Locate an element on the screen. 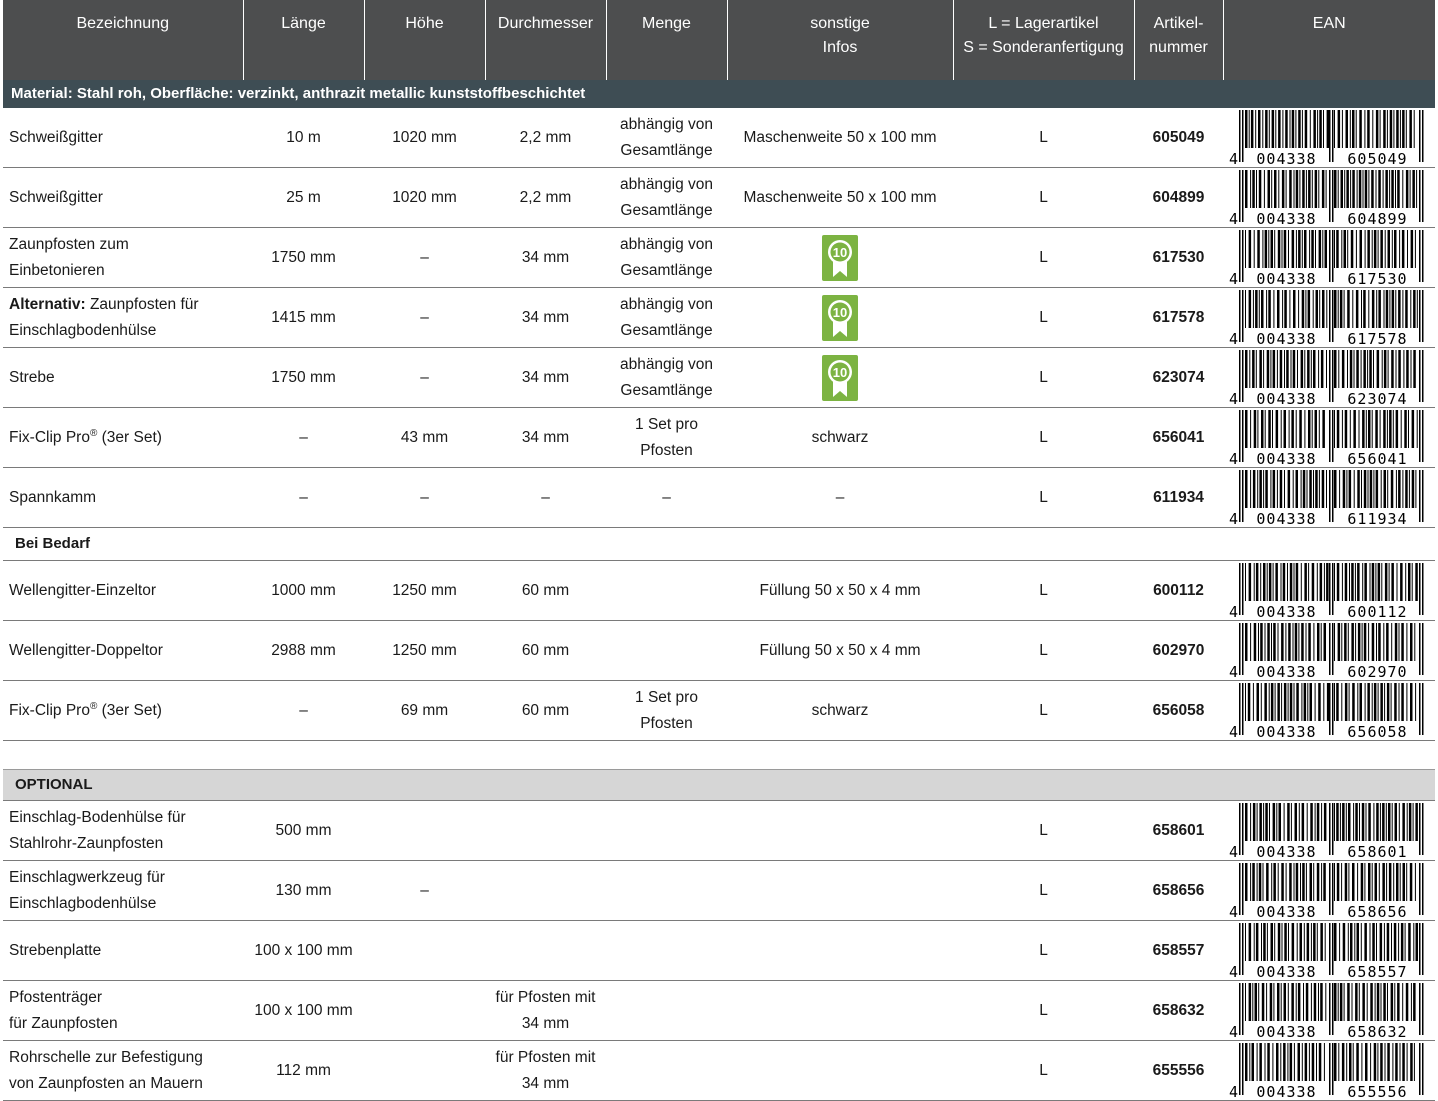  cell-text: 600112 is located at coordinates (1178, 590).